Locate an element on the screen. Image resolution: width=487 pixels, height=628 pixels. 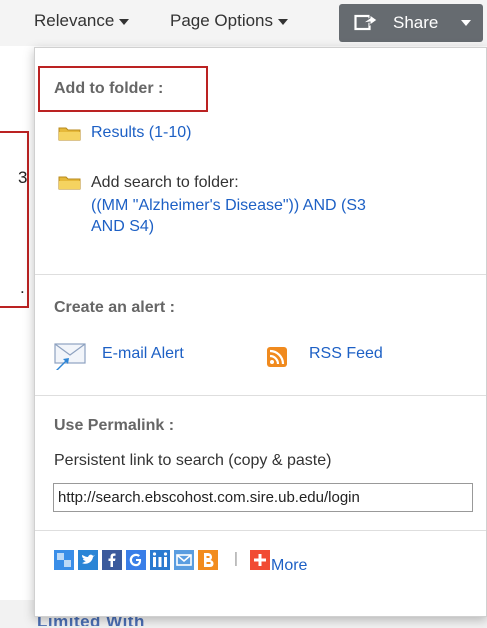
relevance-label: Relevance is located at coordinates (74, 20).